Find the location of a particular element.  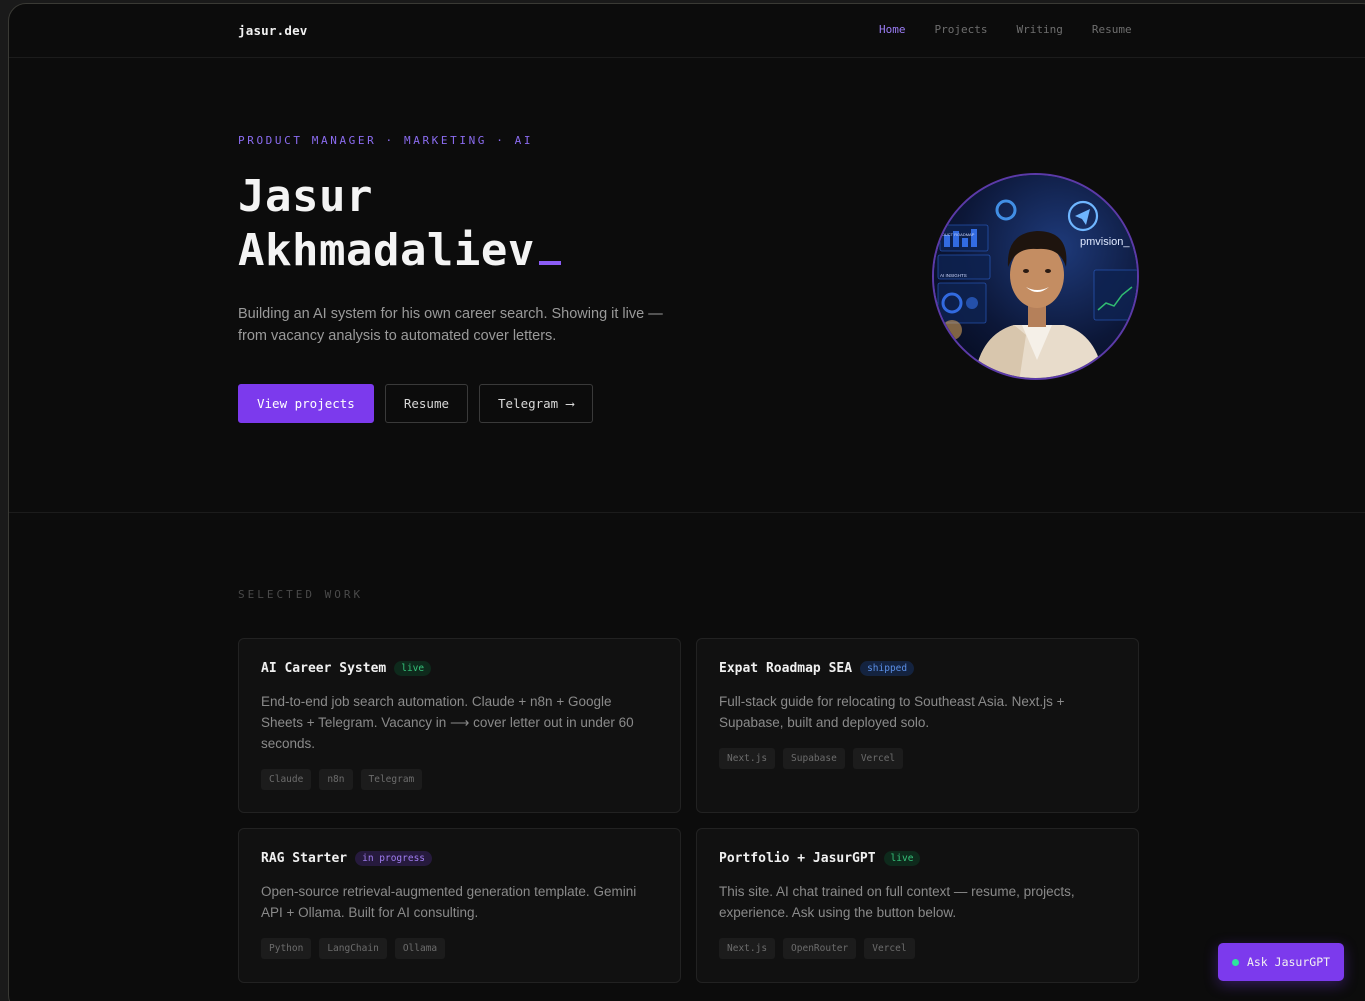

card-tags: Python LangChain Ollama is located at coordinates (353, 948).